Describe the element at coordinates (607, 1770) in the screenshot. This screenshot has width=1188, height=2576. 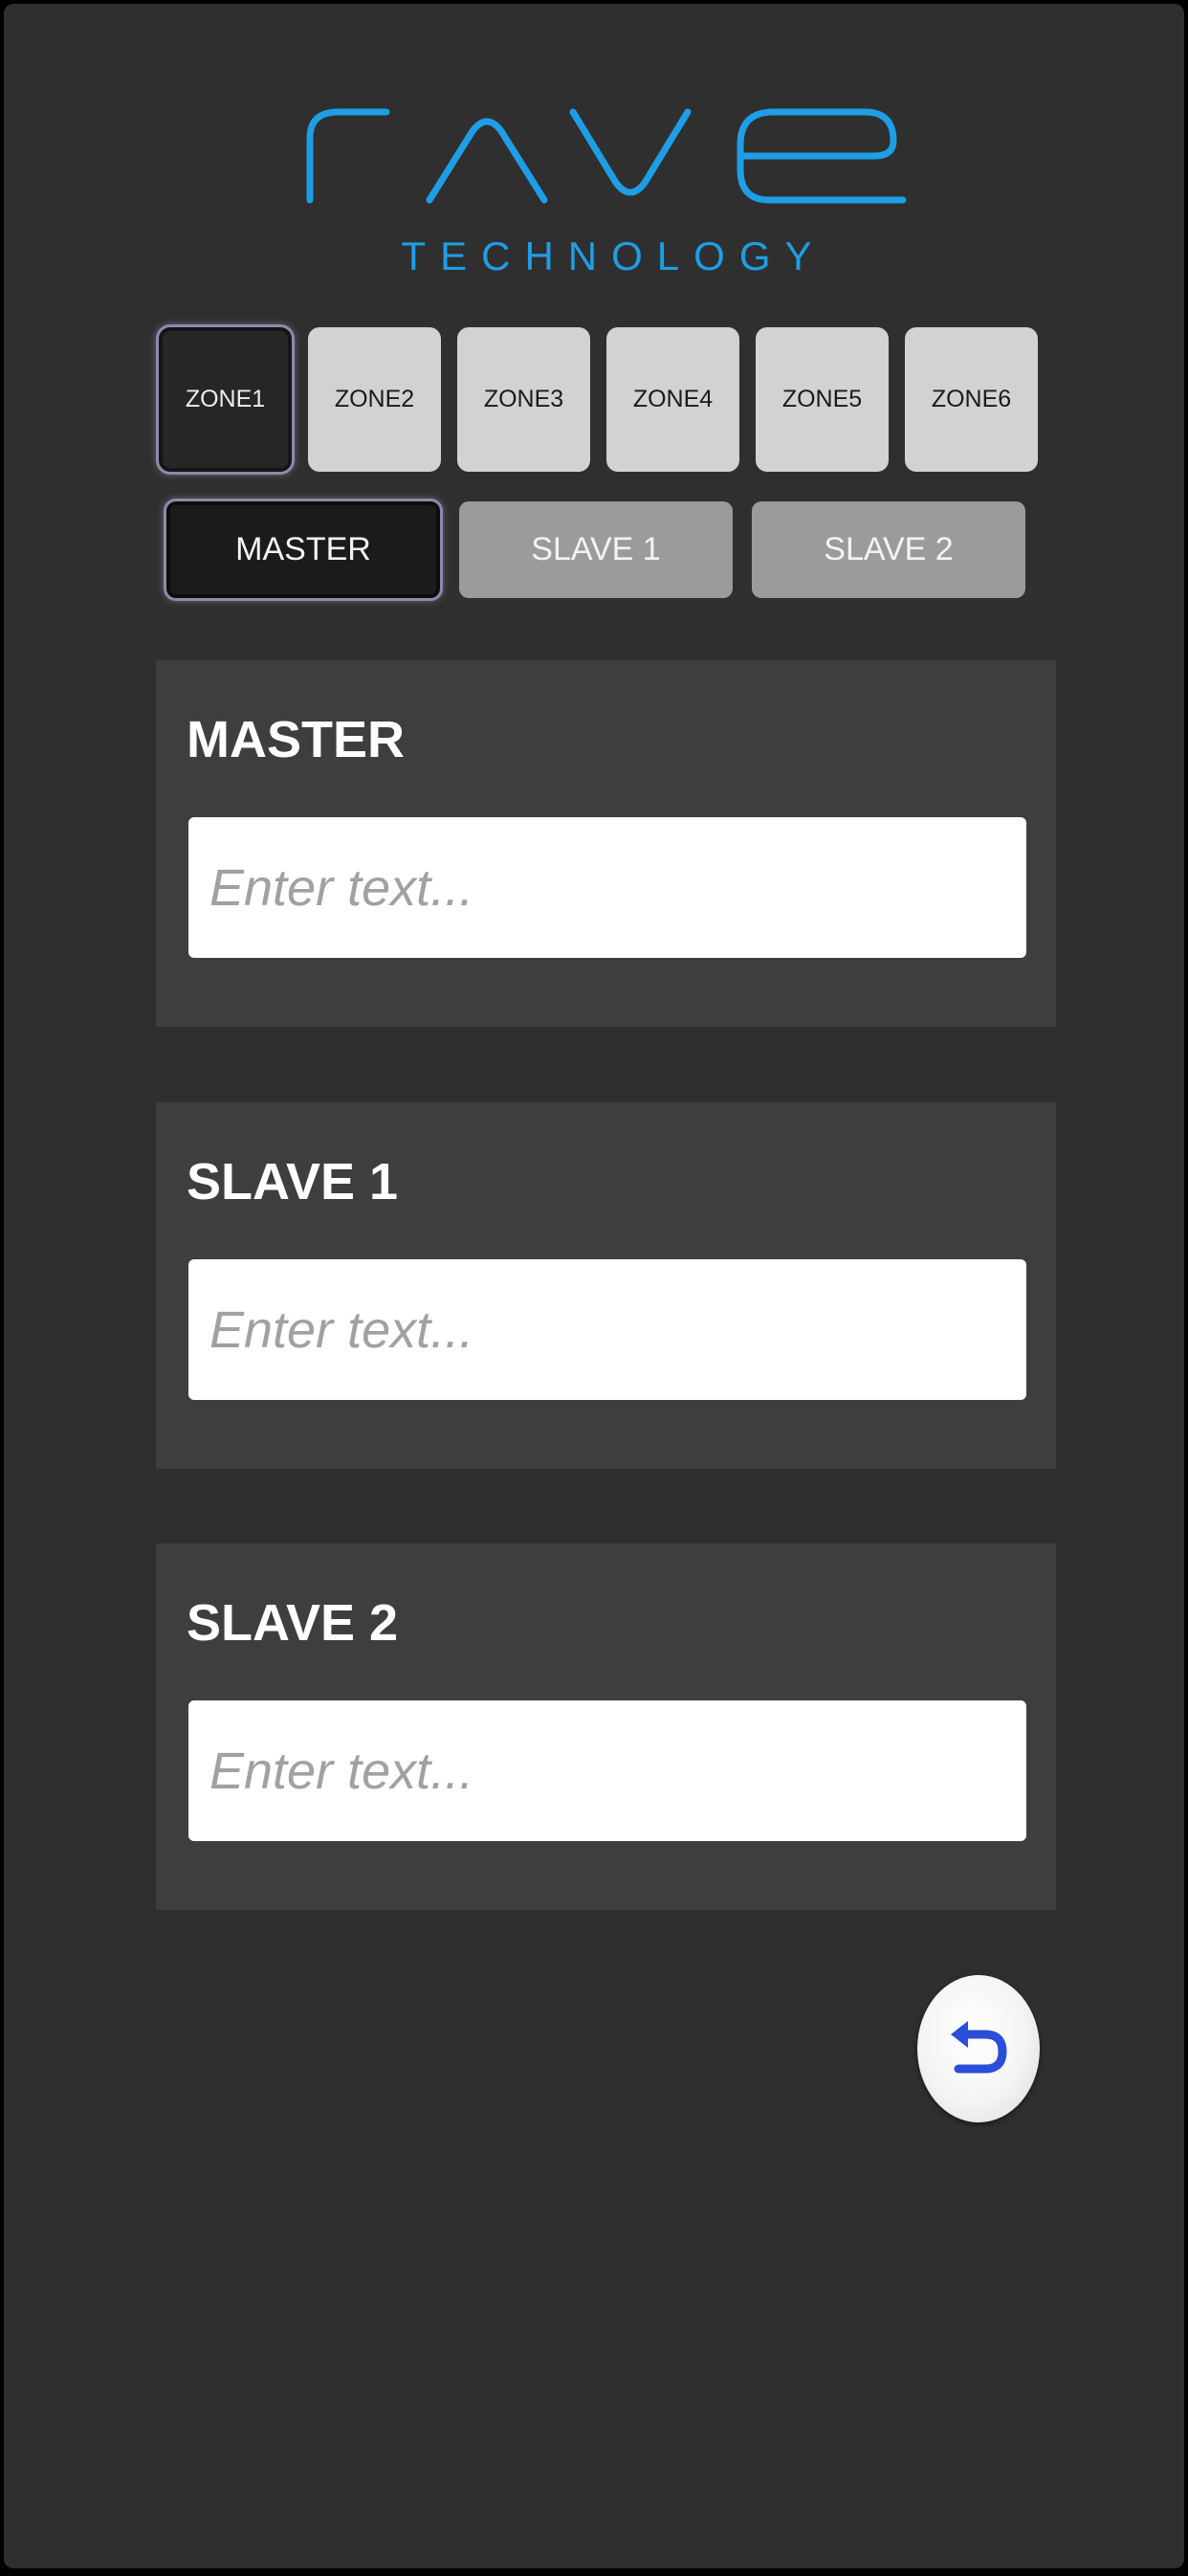
I see `slave-2-text-input` at that location.